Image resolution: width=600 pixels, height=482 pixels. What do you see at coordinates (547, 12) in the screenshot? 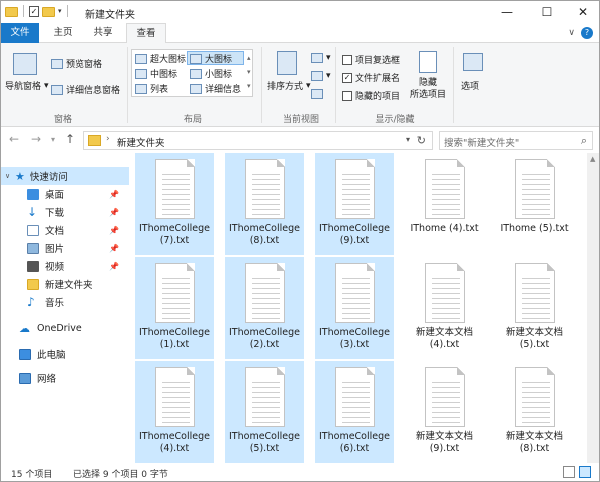
I see `maximize-button: ☐` at bounding box center [547, 12].